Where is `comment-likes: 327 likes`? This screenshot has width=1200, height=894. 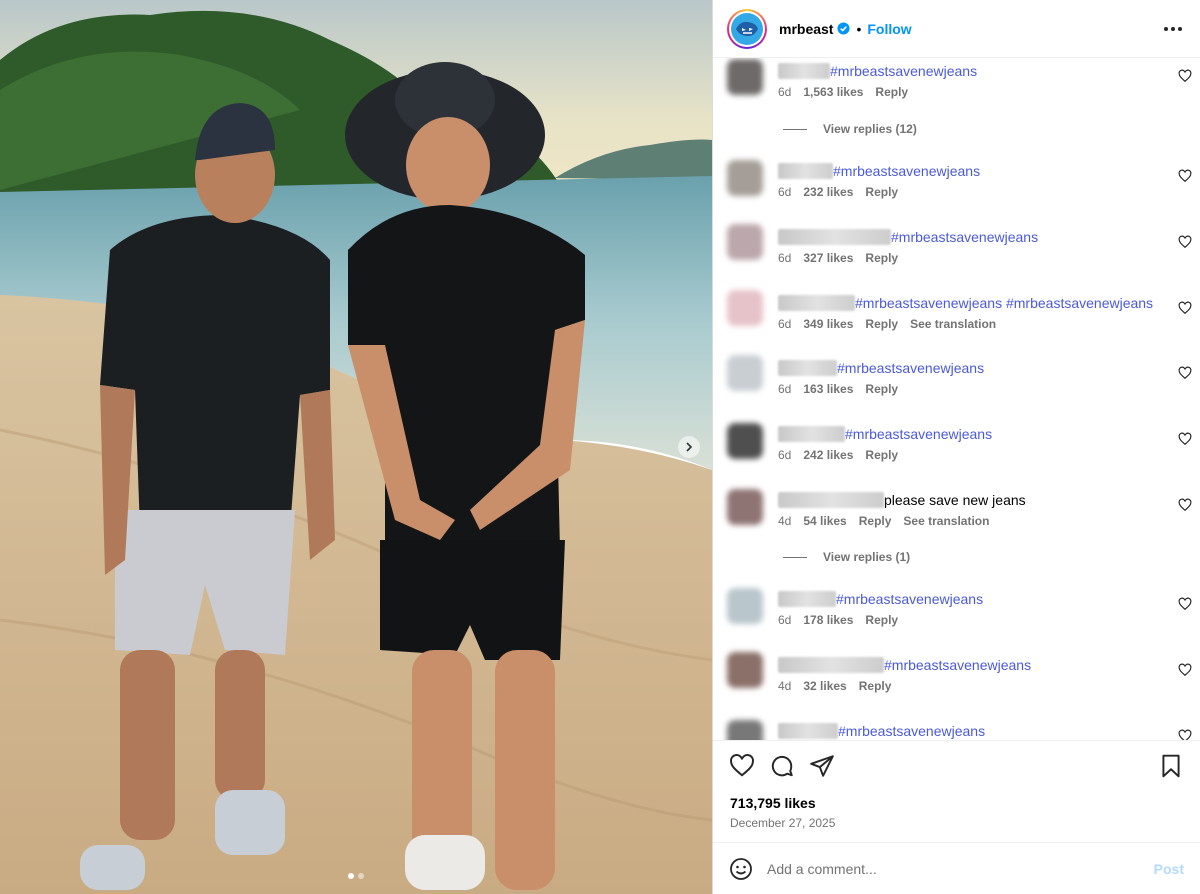
comment-likes: 327 likes is located at coordinates (828, 258).